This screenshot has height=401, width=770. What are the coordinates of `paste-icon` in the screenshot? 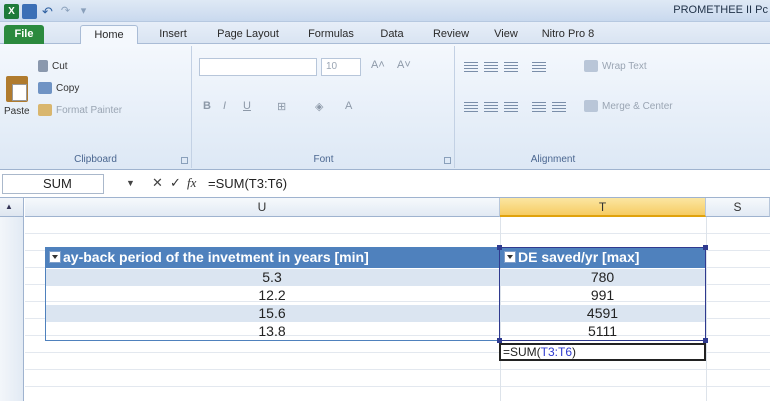 It's located at (17, 89).